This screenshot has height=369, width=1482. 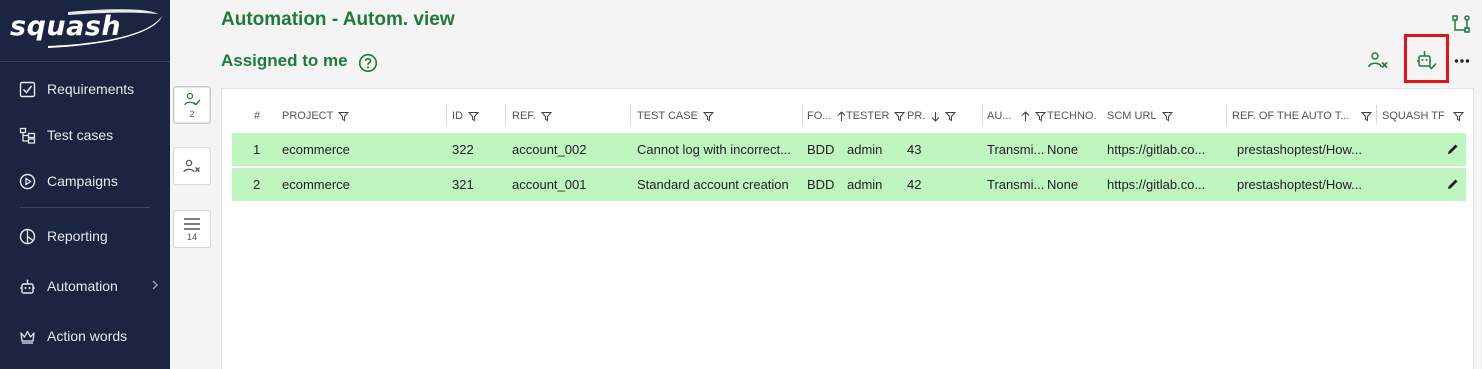 I want to click on sidebar-item-automation: Automation, so click(x=85, y=286).